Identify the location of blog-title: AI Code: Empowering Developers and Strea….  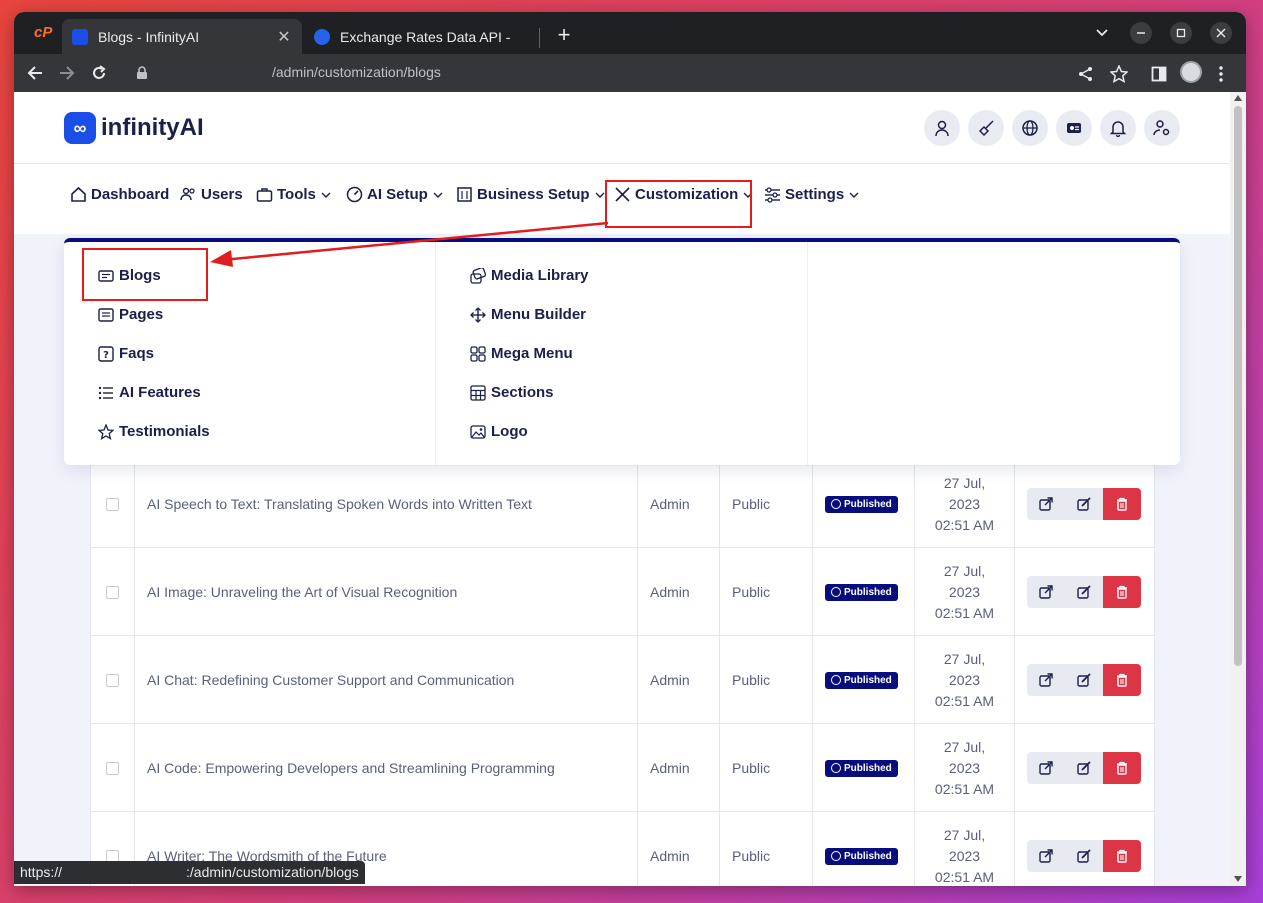
(386, 768).